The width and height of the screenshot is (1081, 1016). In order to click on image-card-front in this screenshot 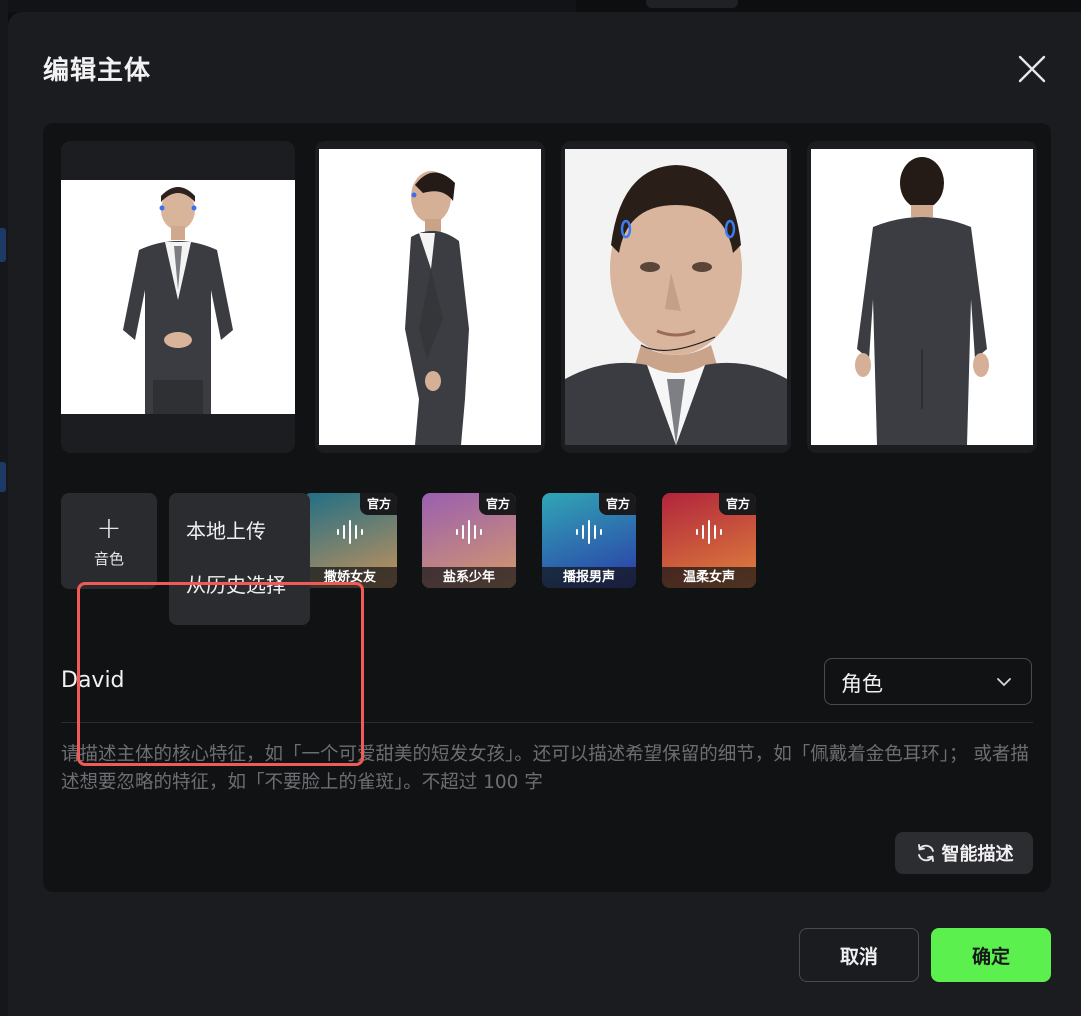, I will do `click(178, 297)`.